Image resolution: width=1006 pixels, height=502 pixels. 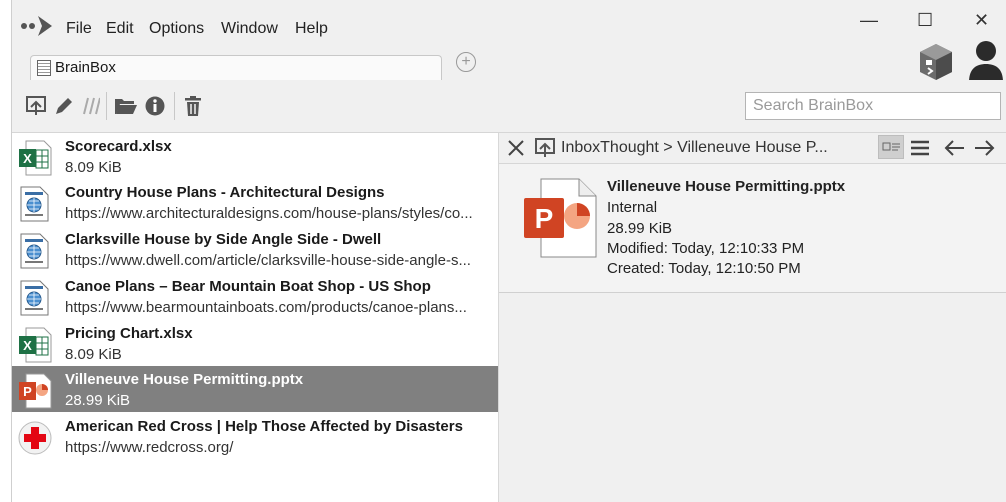 What do you see at coordinates (516, 148) in the screenshot?
I see `close-icon` at bounding box center [516, 148].